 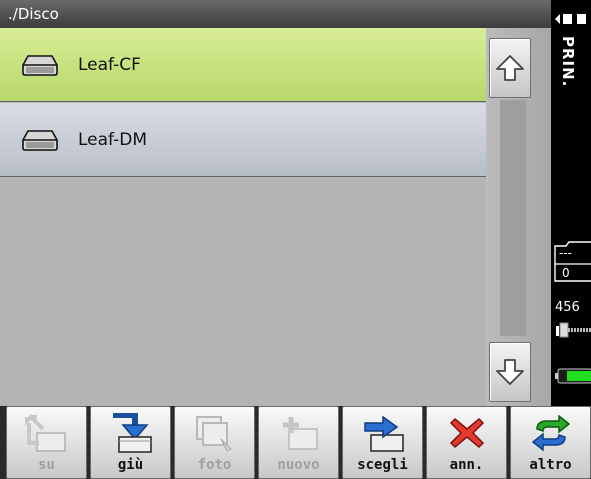 I want to click on list-item-label: Leaf-CF, so click(x=109, y=64).